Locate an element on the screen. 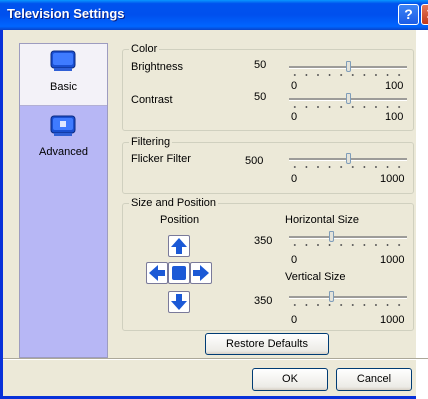  restore-defaults-button: Restore Defaults is located at coordinates (267, 344).